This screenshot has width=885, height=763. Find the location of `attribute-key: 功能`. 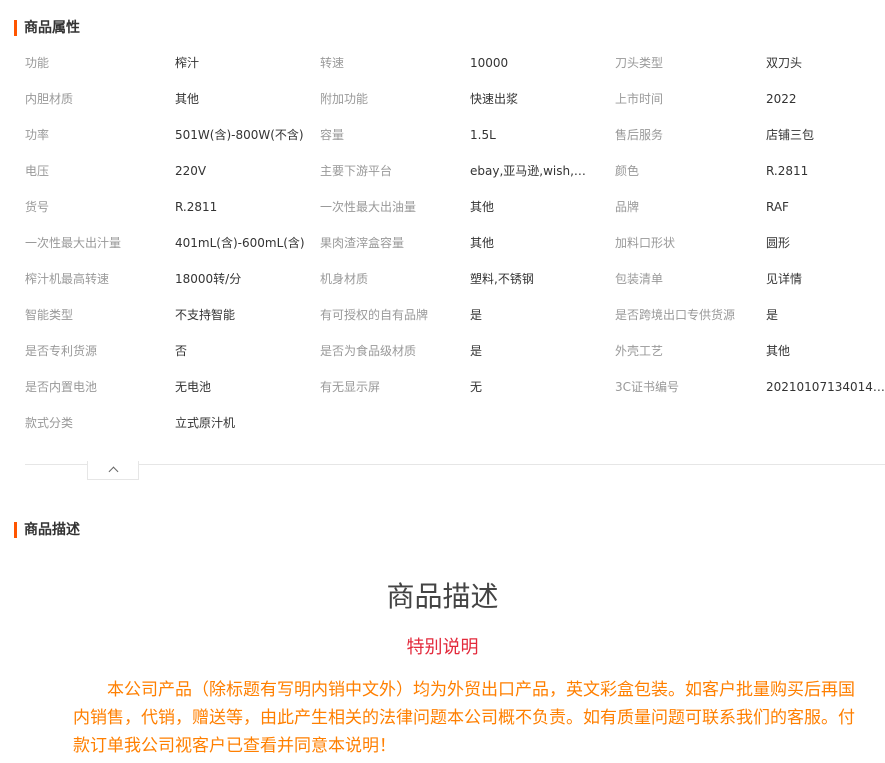

attribute-key: 功能 is located at coordinates (37, 63).